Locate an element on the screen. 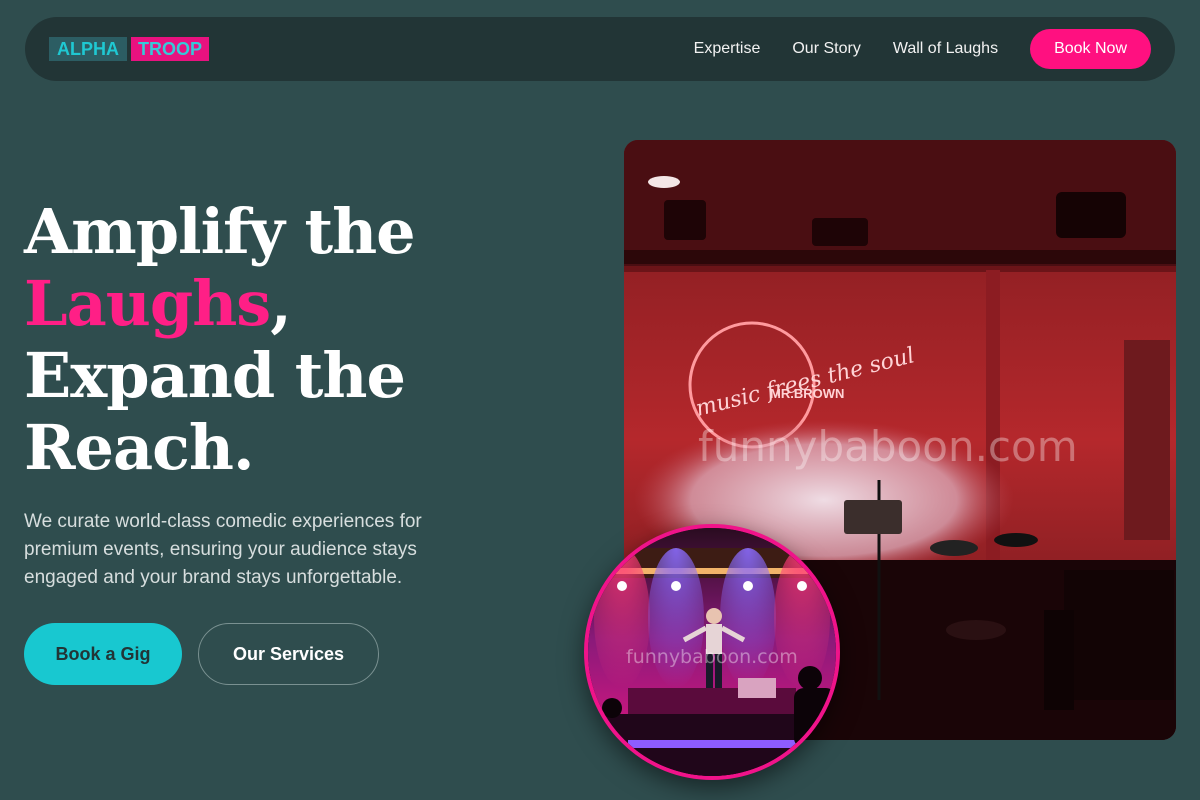 The image size is (1200, 800). book-now-button: Book Now is located at coordinates (1090, 49).